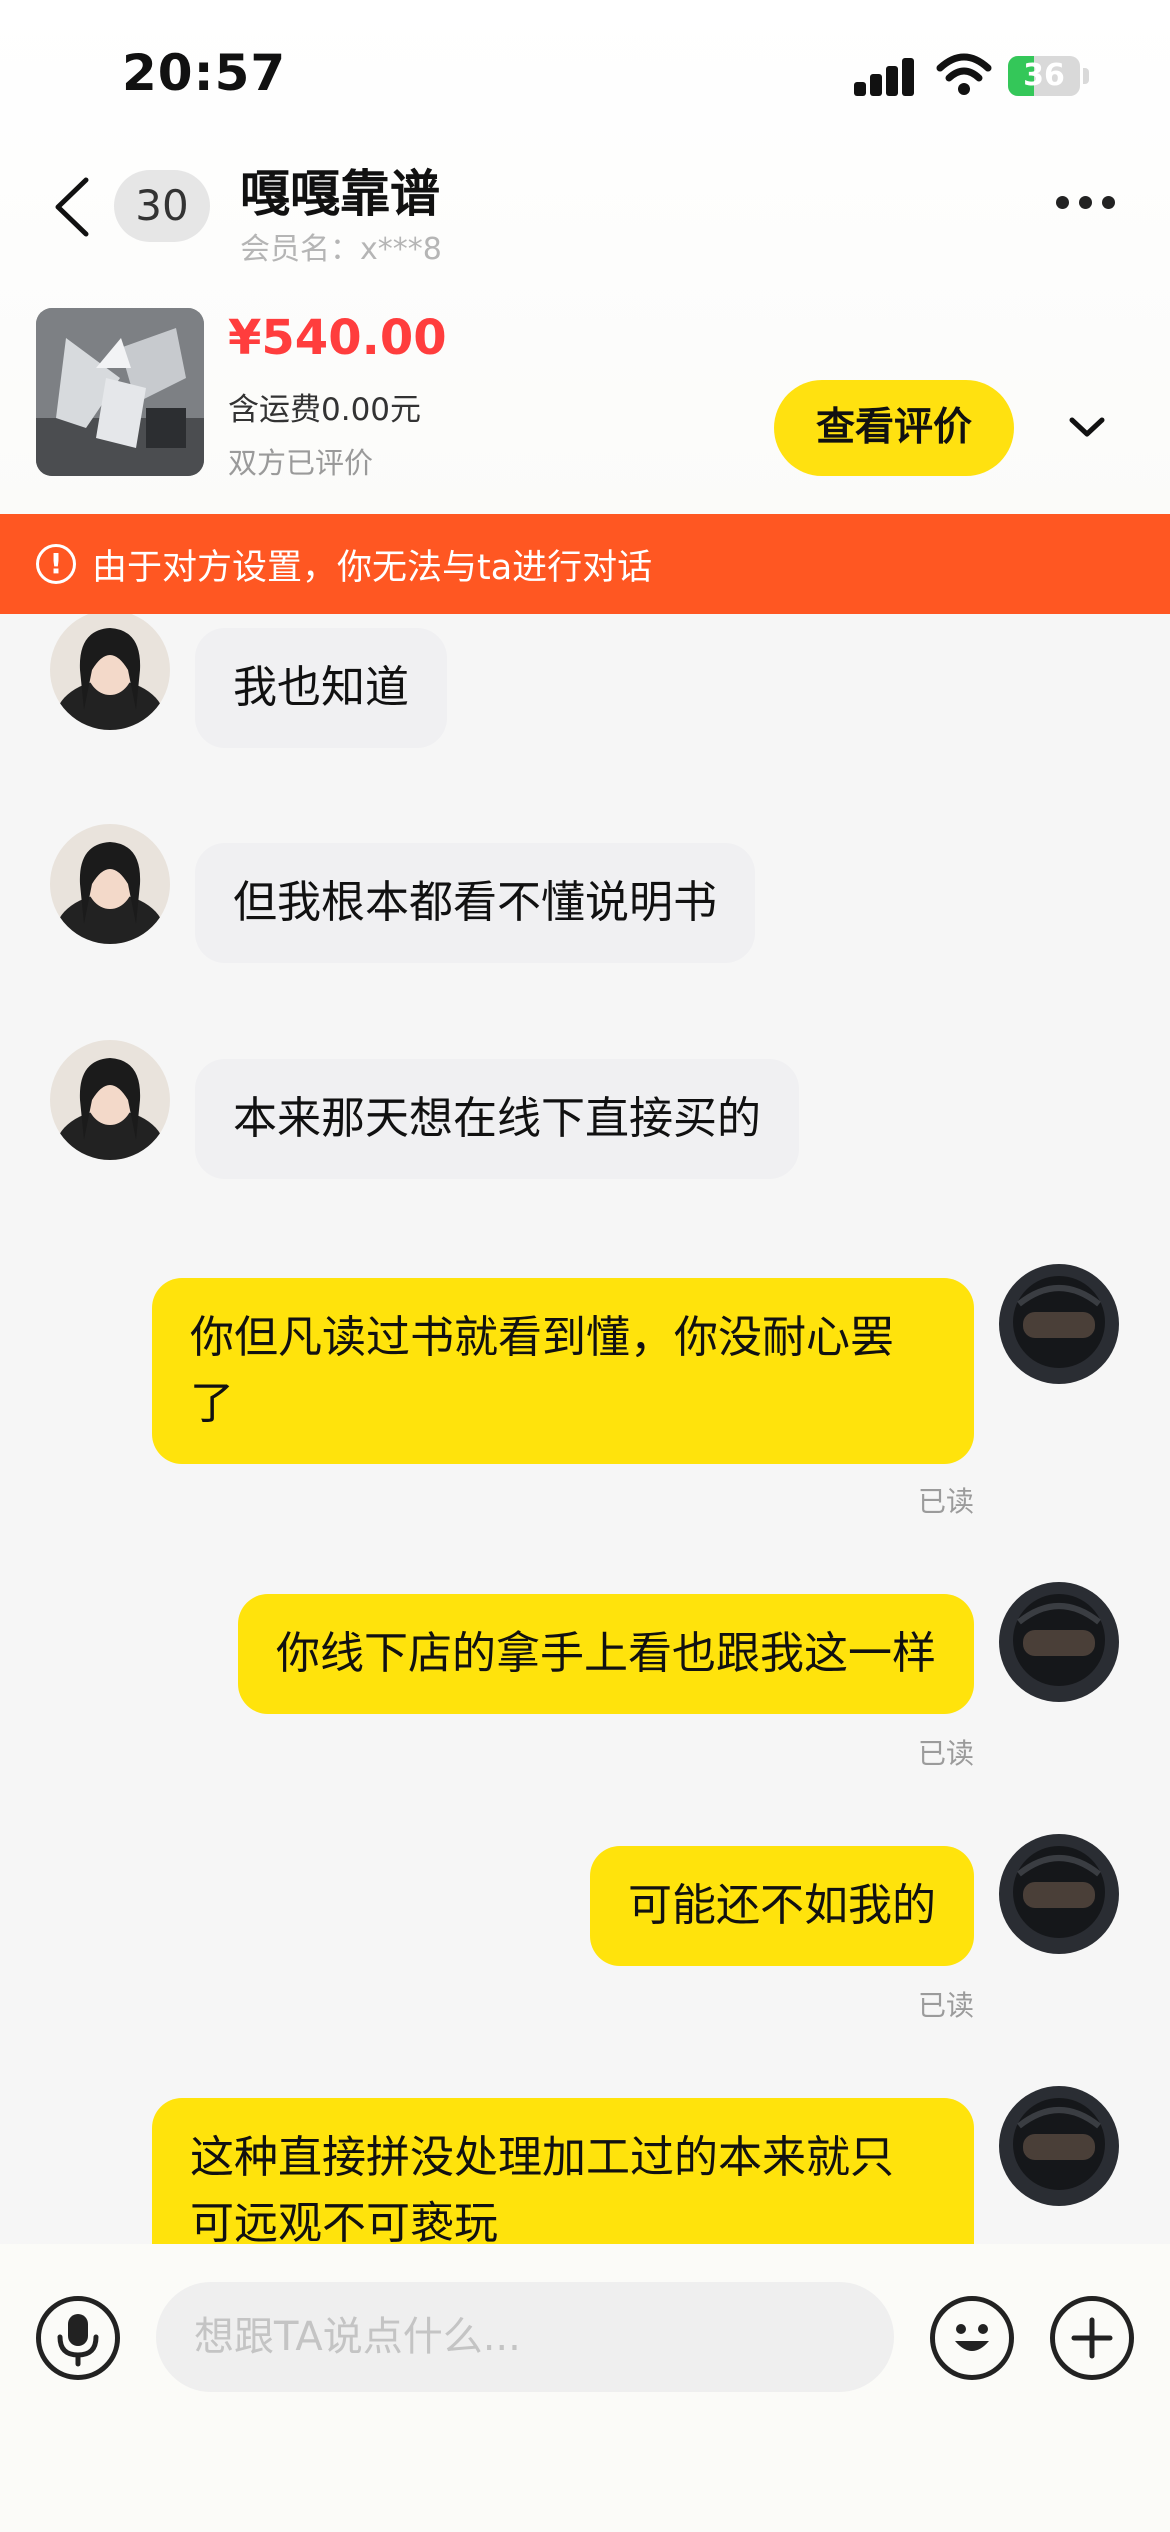 The width and height of the screenshot is (1170, 2532). I want to click on more-options-button, so click(1091, 202).